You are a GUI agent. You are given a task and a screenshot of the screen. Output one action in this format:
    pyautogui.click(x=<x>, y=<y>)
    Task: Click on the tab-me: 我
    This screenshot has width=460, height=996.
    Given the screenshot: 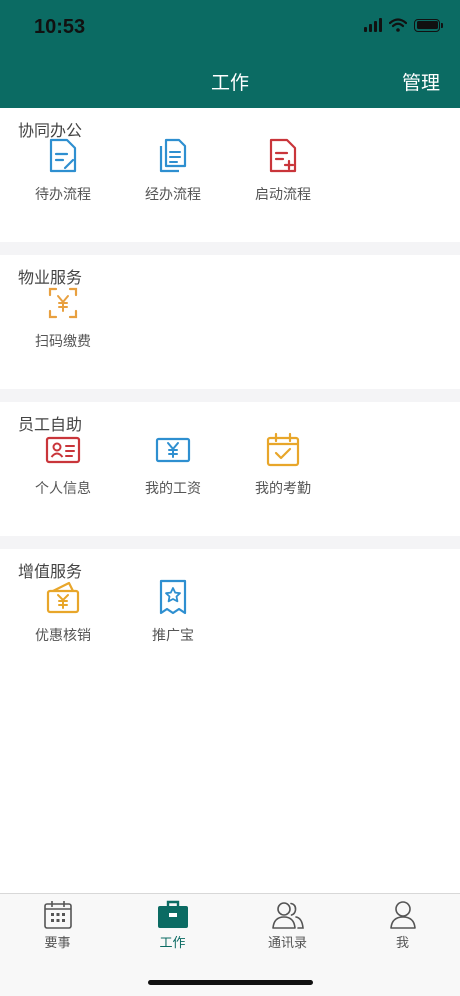 What is the action you would take?
    pyautogui.click(x=402, y=925)
    